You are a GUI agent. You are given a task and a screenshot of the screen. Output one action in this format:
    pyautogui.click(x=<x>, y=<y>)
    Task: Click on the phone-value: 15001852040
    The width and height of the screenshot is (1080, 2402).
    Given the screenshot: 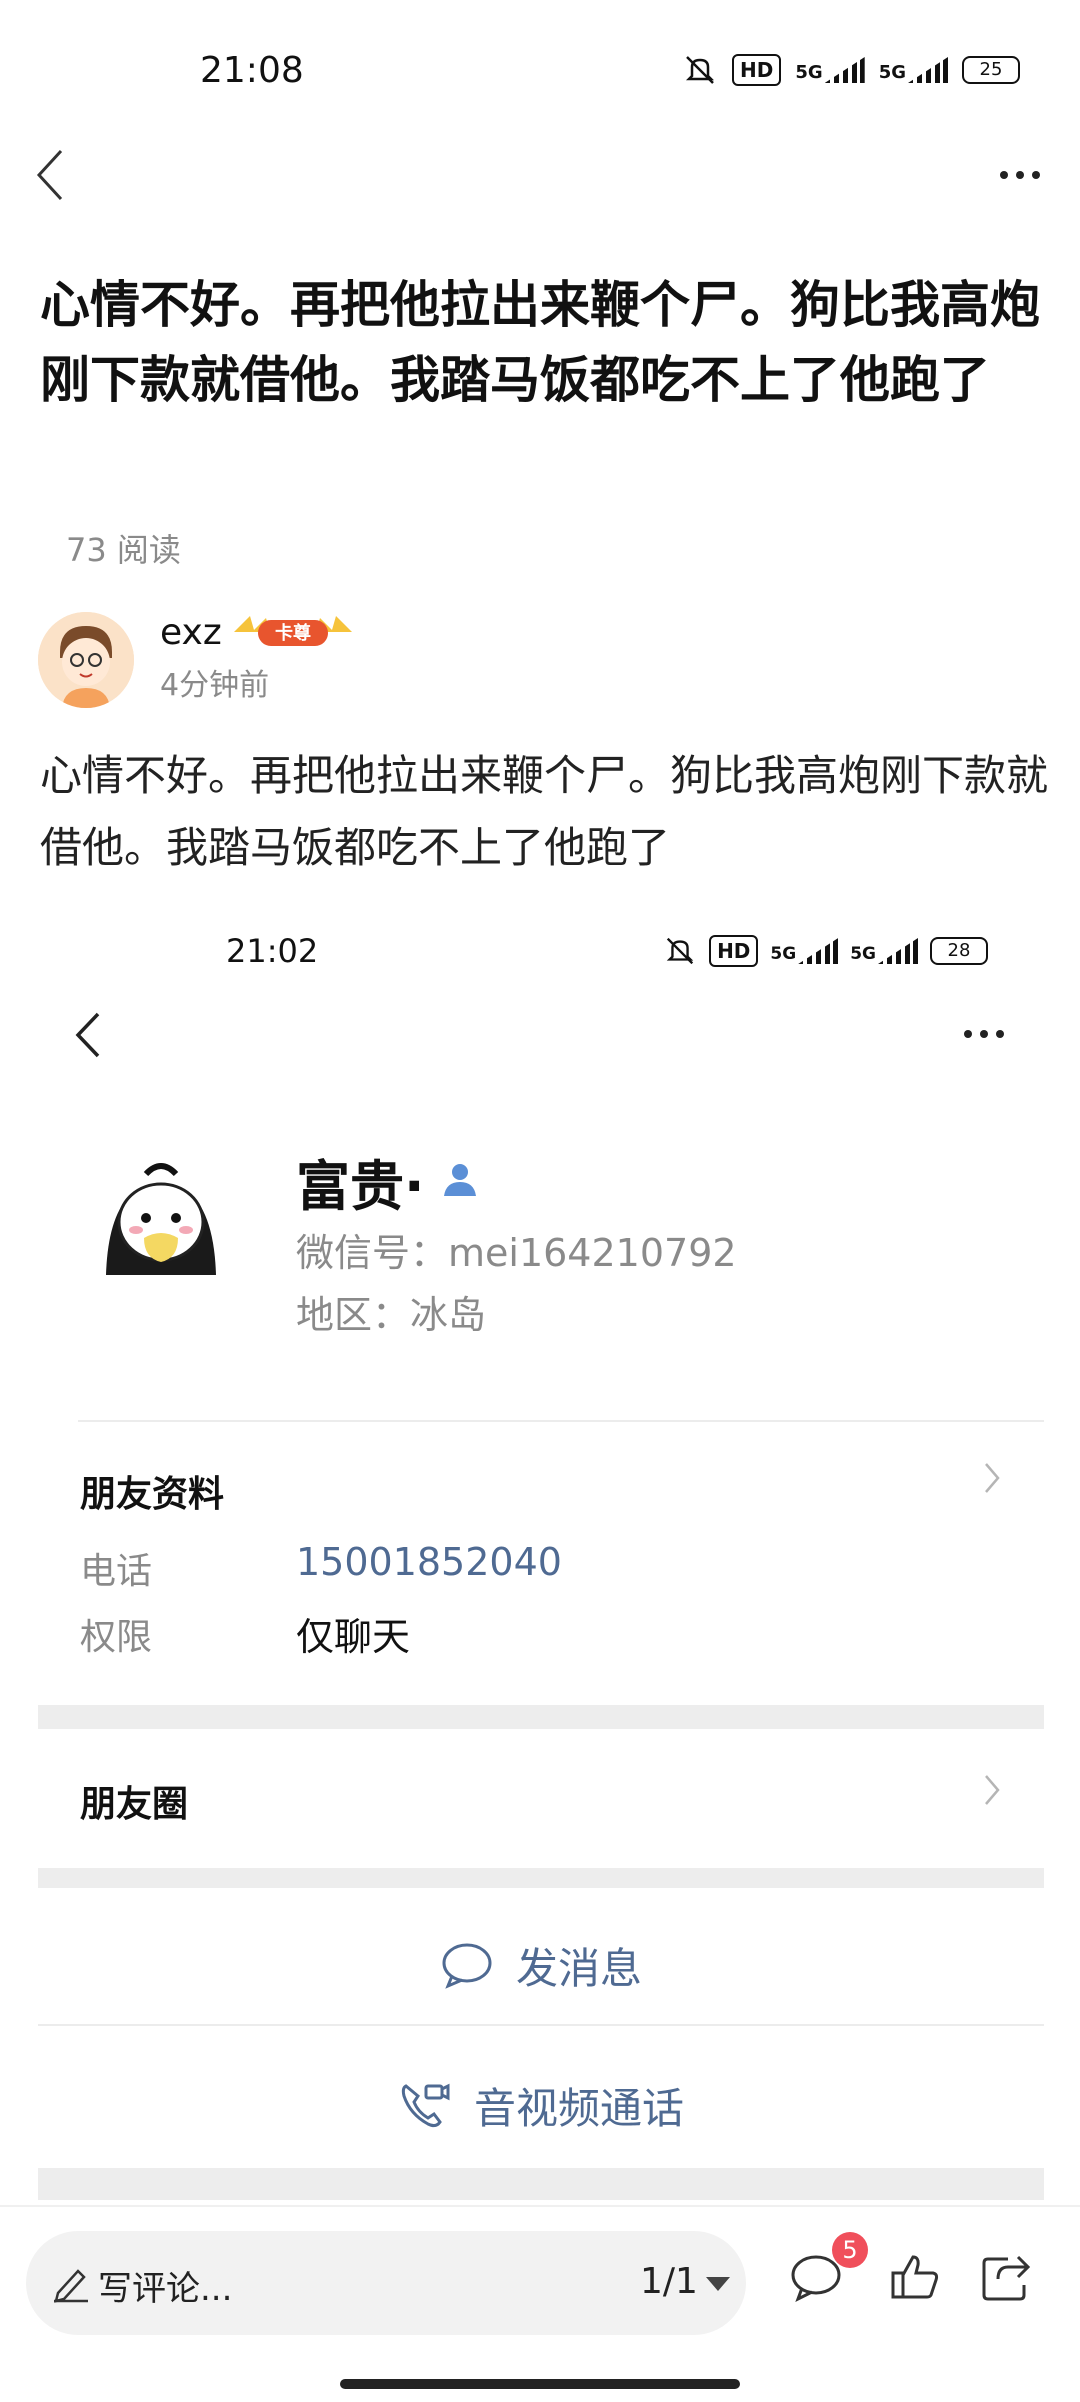 What is the action you would take?
    pyautogui.click(x=429, y=1562)
    